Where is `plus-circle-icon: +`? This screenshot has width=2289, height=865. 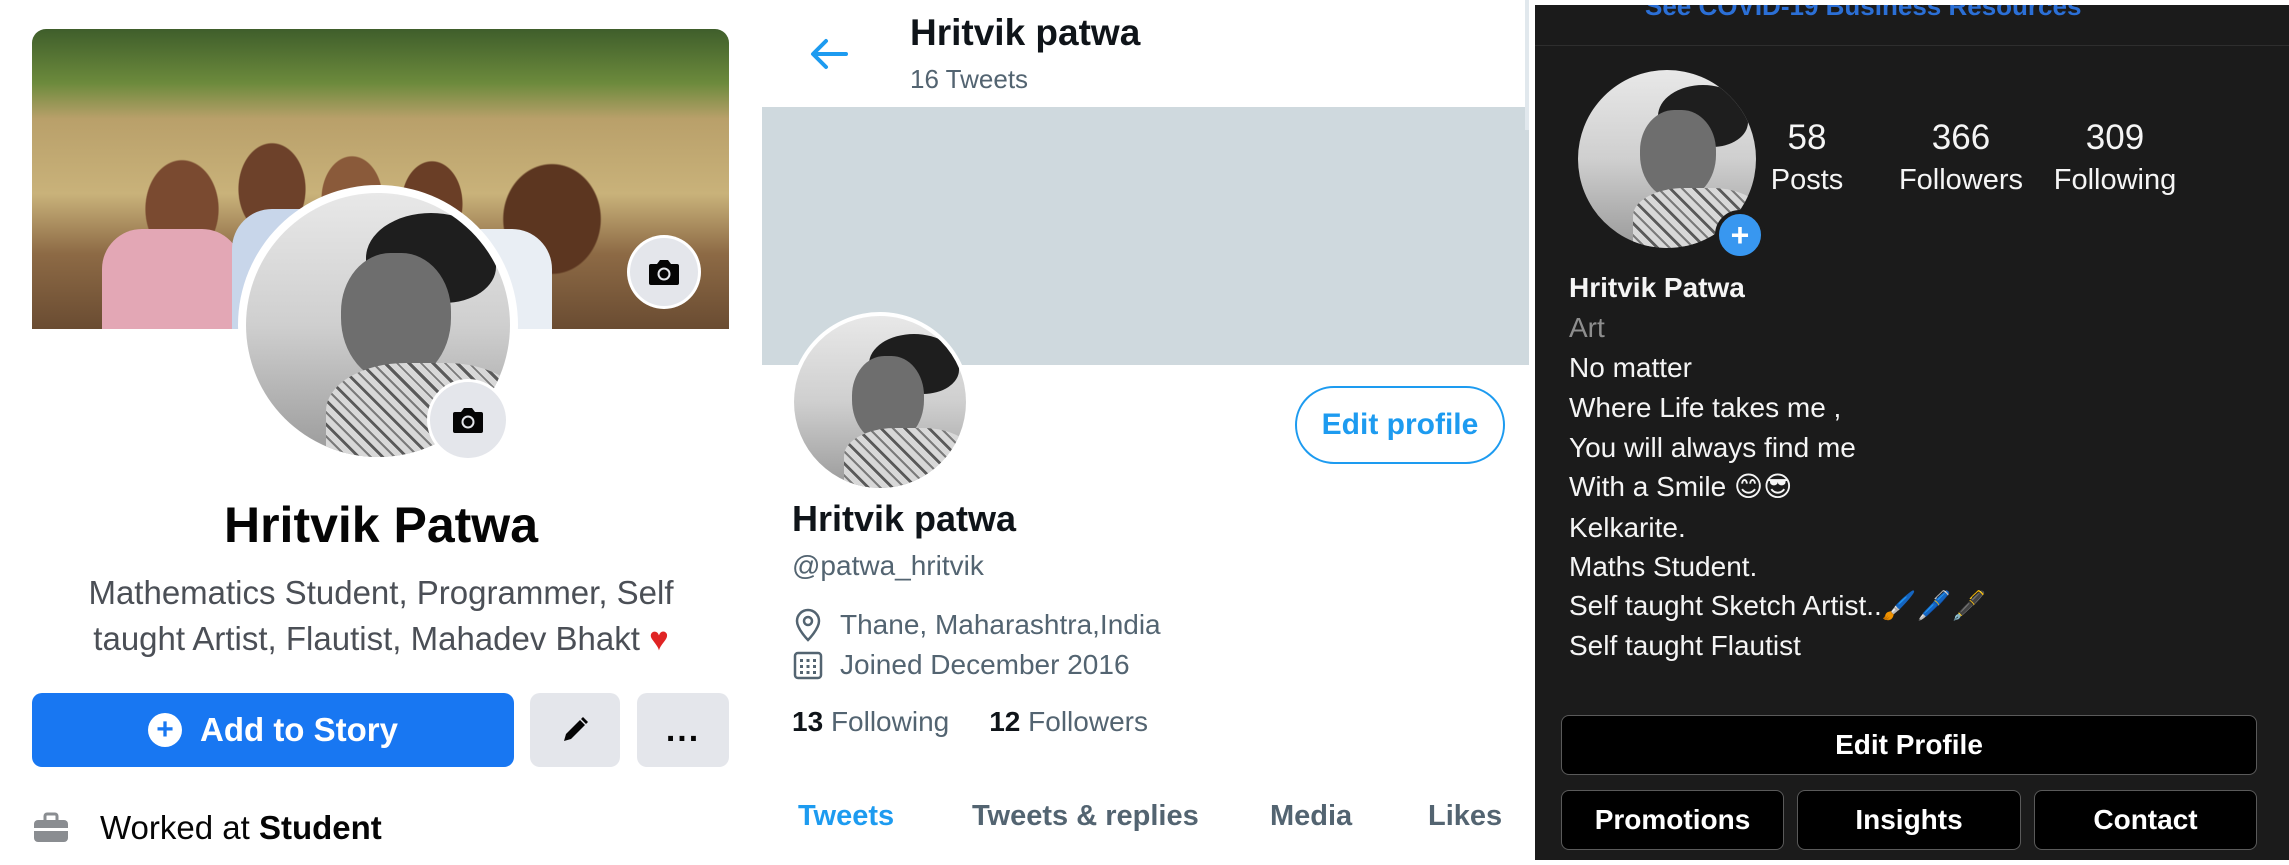
plus-circle-icon: + is located at coordinates (165, 730).